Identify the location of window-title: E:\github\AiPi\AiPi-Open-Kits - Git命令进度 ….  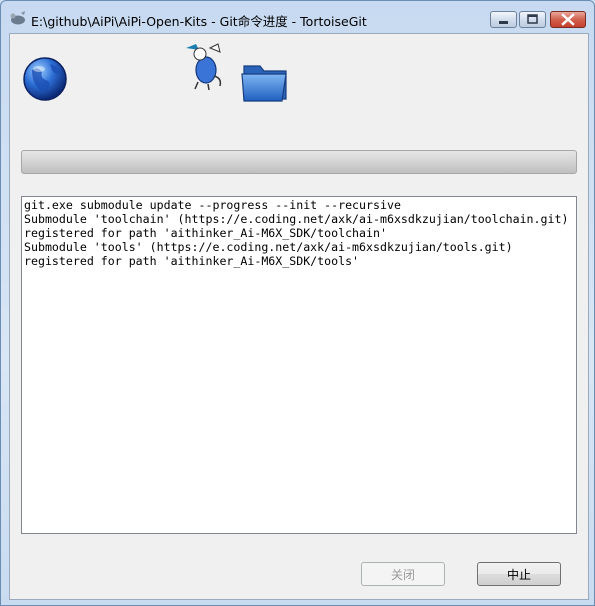
(199, 21).